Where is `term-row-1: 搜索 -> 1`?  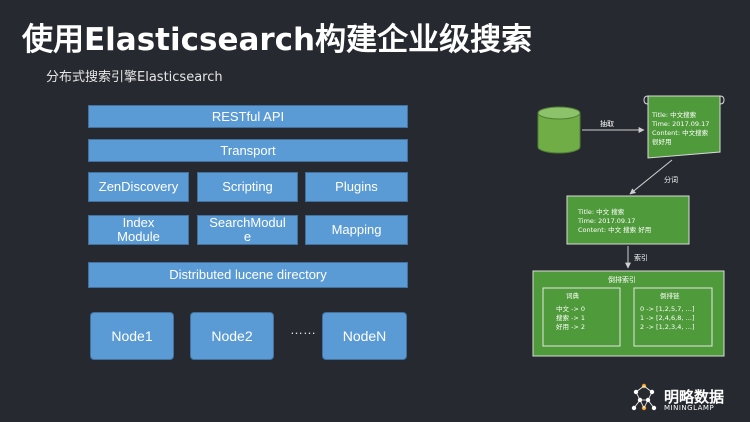 term-row-1: 搜索 -> 1 is located at coordinates (570, 317).